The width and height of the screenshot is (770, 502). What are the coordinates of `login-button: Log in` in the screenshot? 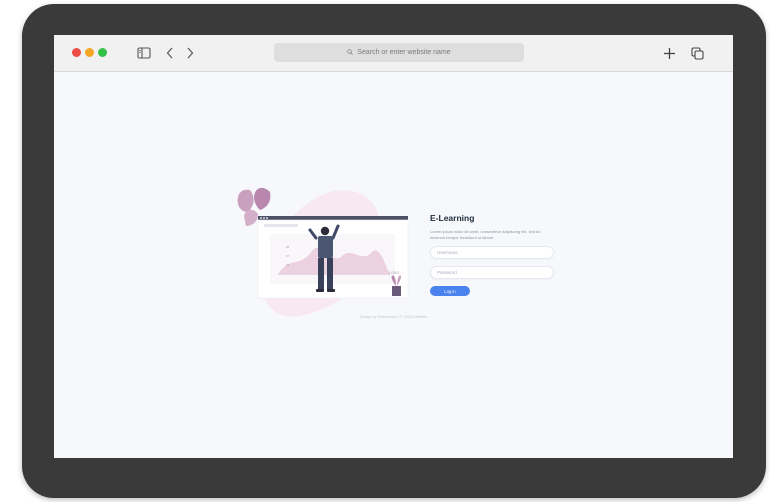 It's located at (450, 291).